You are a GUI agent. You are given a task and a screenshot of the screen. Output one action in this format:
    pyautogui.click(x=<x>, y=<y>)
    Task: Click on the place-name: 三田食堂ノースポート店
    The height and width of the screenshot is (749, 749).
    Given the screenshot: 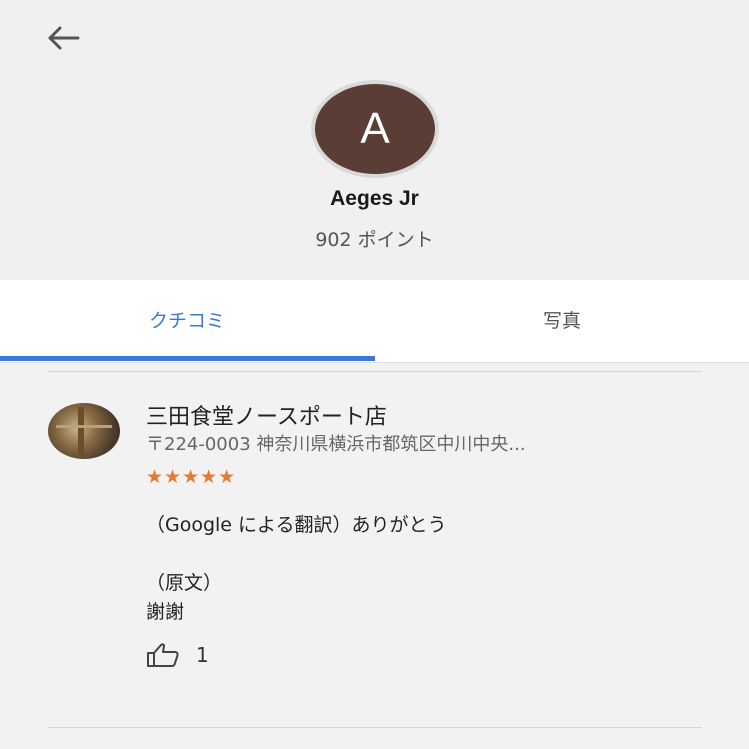 What is the action you would take?
    pyautogui.click(x=266, y=415)
    